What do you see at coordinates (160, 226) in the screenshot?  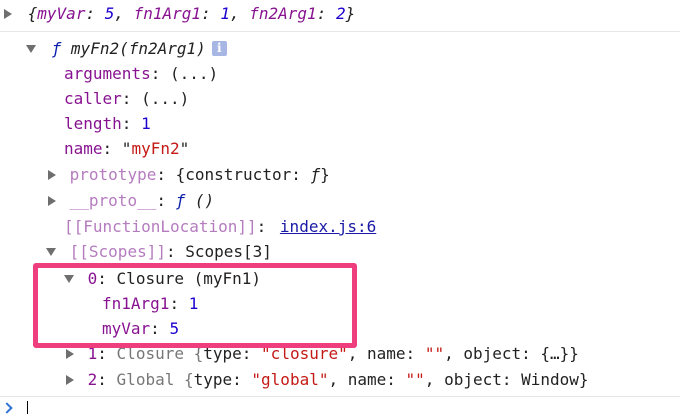 I see `property-key: [[FunctionLocation]]` at bounding box center [160, 226].